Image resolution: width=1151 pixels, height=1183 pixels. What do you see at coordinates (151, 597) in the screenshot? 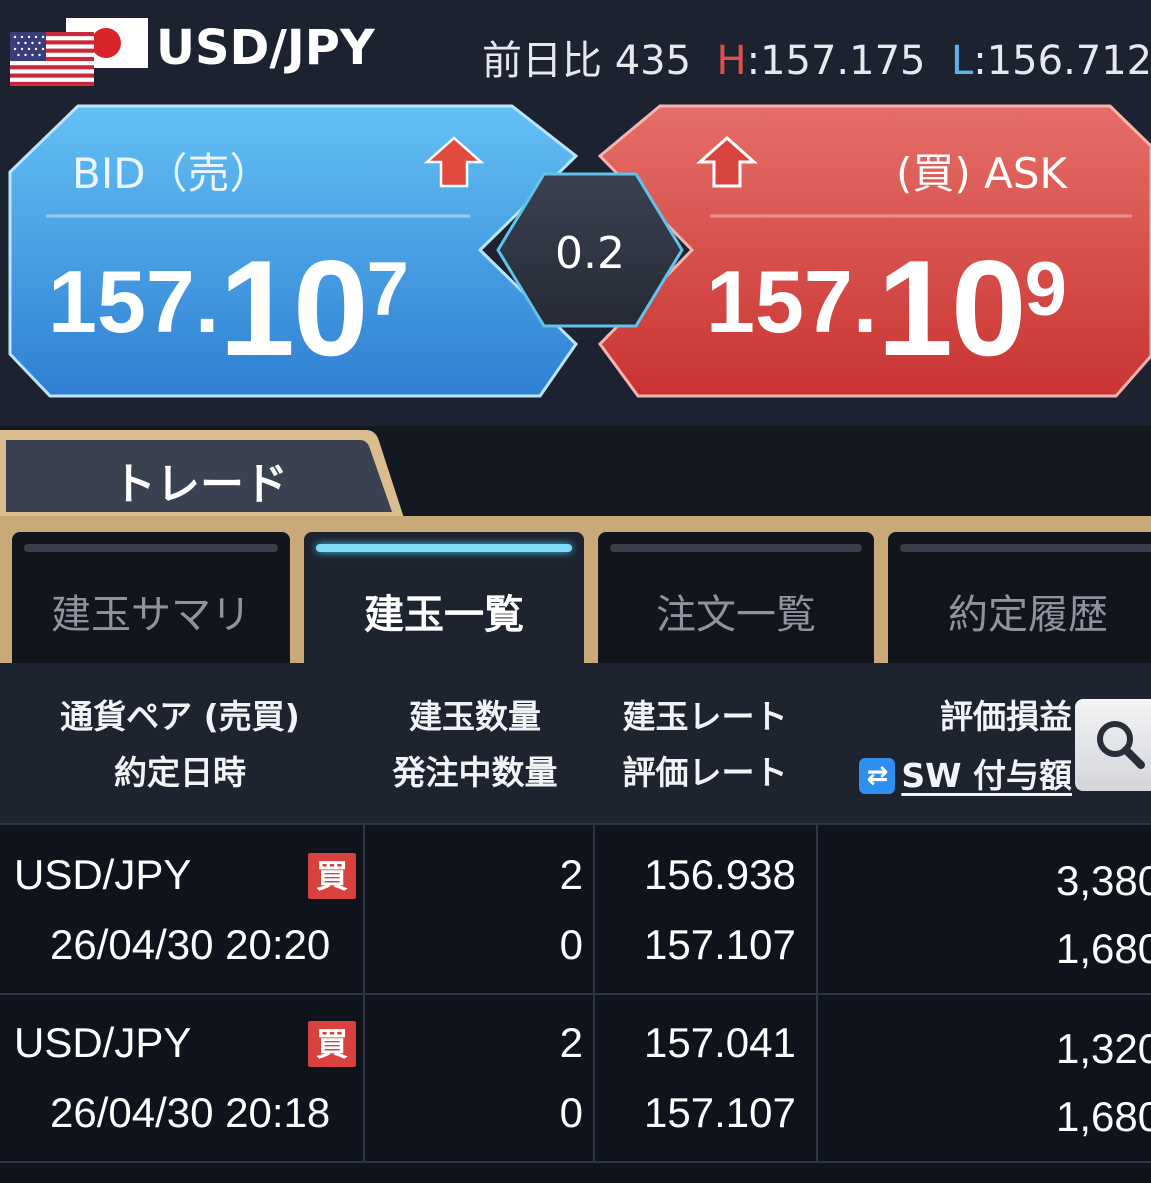
I see `tab-position-summary: 建玉サマリ` at bounding box center [151, 597].